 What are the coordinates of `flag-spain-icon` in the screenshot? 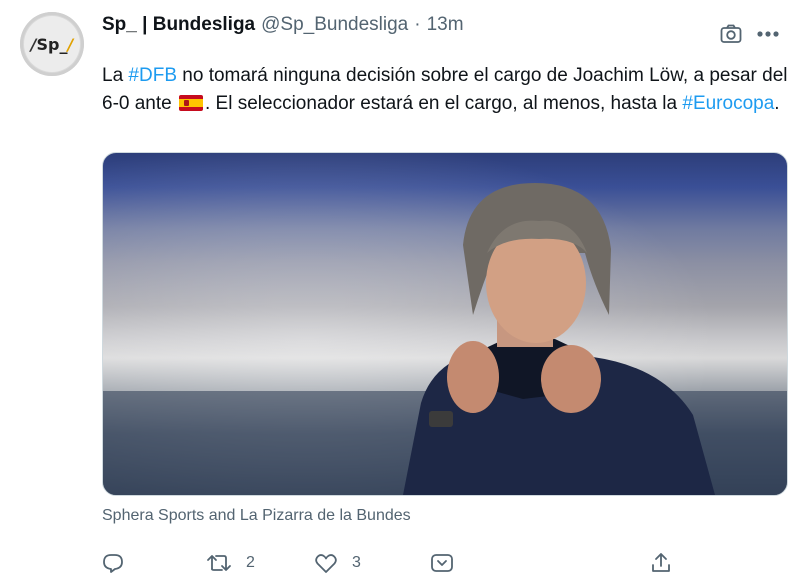 It's located at (191, 103).